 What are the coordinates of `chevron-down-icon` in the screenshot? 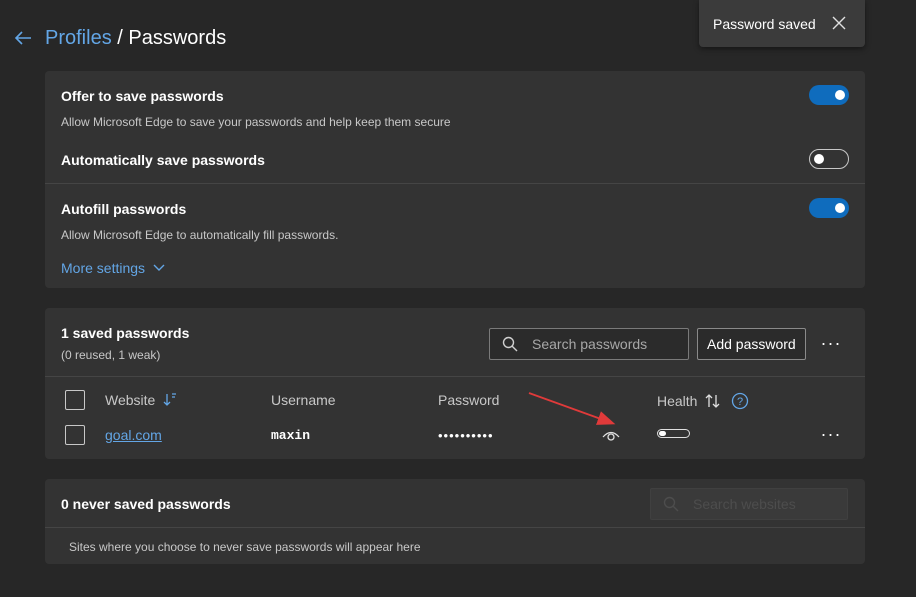 It's located at (159, 268).